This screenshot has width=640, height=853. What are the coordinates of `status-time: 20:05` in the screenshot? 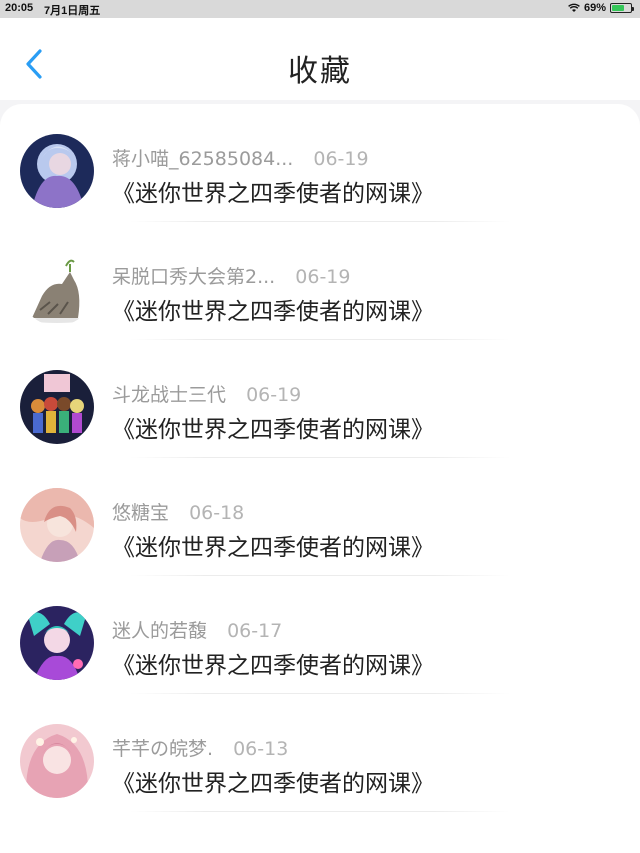 It's located at (19, 8).